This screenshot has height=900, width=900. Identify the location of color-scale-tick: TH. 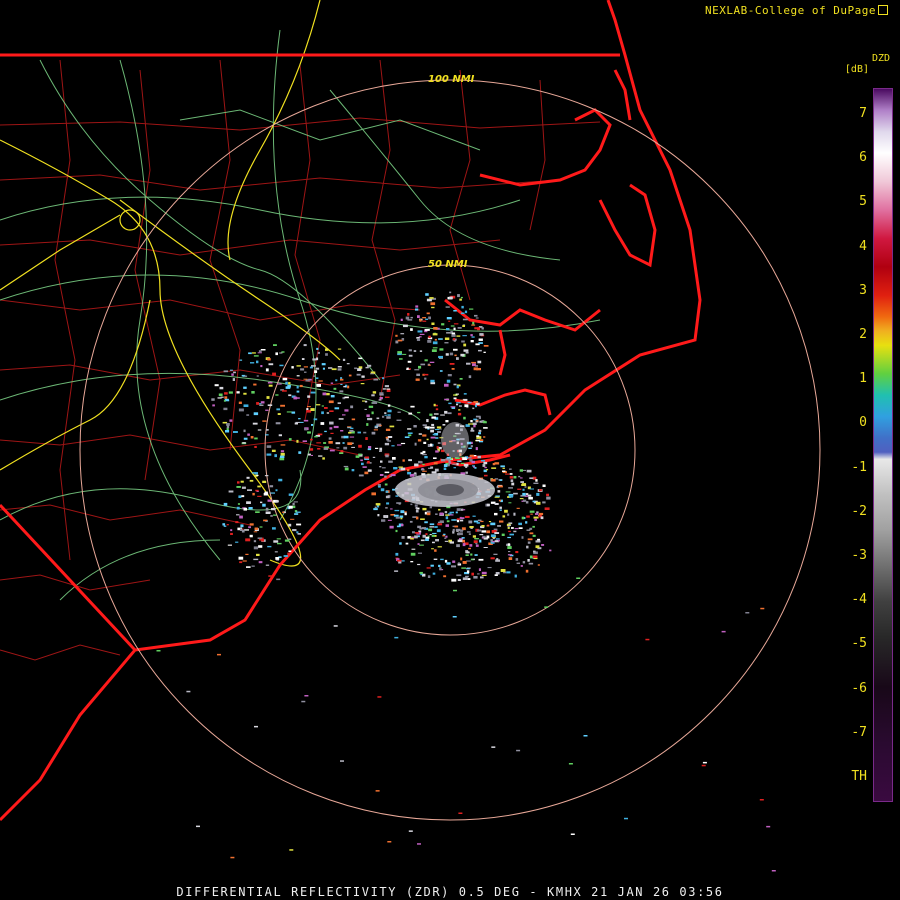
(859, 776).